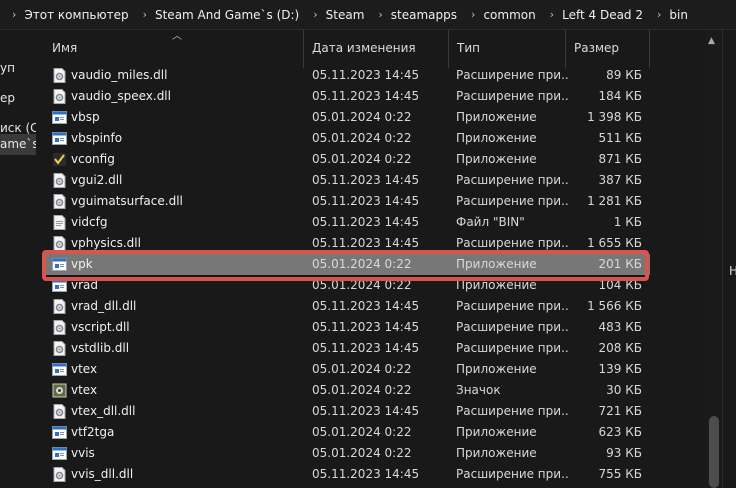  I want to click on column-header: ︿ Имя Дата изменения Тип Размер, so click(371, 49).